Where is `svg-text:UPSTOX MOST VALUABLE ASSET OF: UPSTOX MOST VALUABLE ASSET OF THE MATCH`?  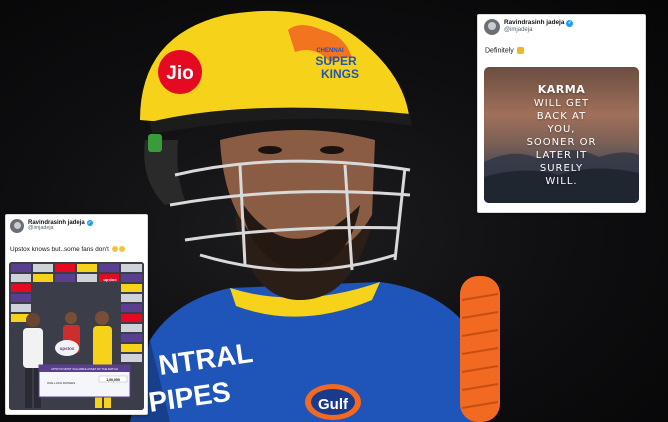
svg-text:UPSTOX MOST VALUABLE ASSET OF: UPSTOX MOST VALUABLE ASSET OF THE MATCH is located at coordinates (84, 369).